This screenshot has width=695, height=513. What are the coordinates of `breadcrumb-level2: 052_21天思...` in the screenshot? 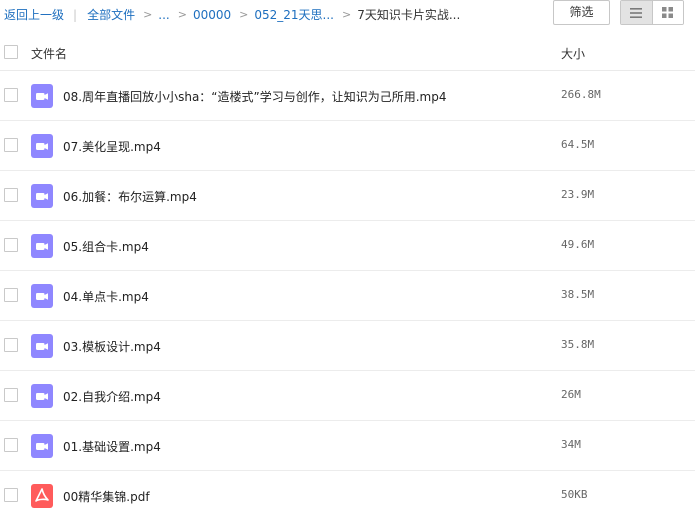 It's located at (294, 14).